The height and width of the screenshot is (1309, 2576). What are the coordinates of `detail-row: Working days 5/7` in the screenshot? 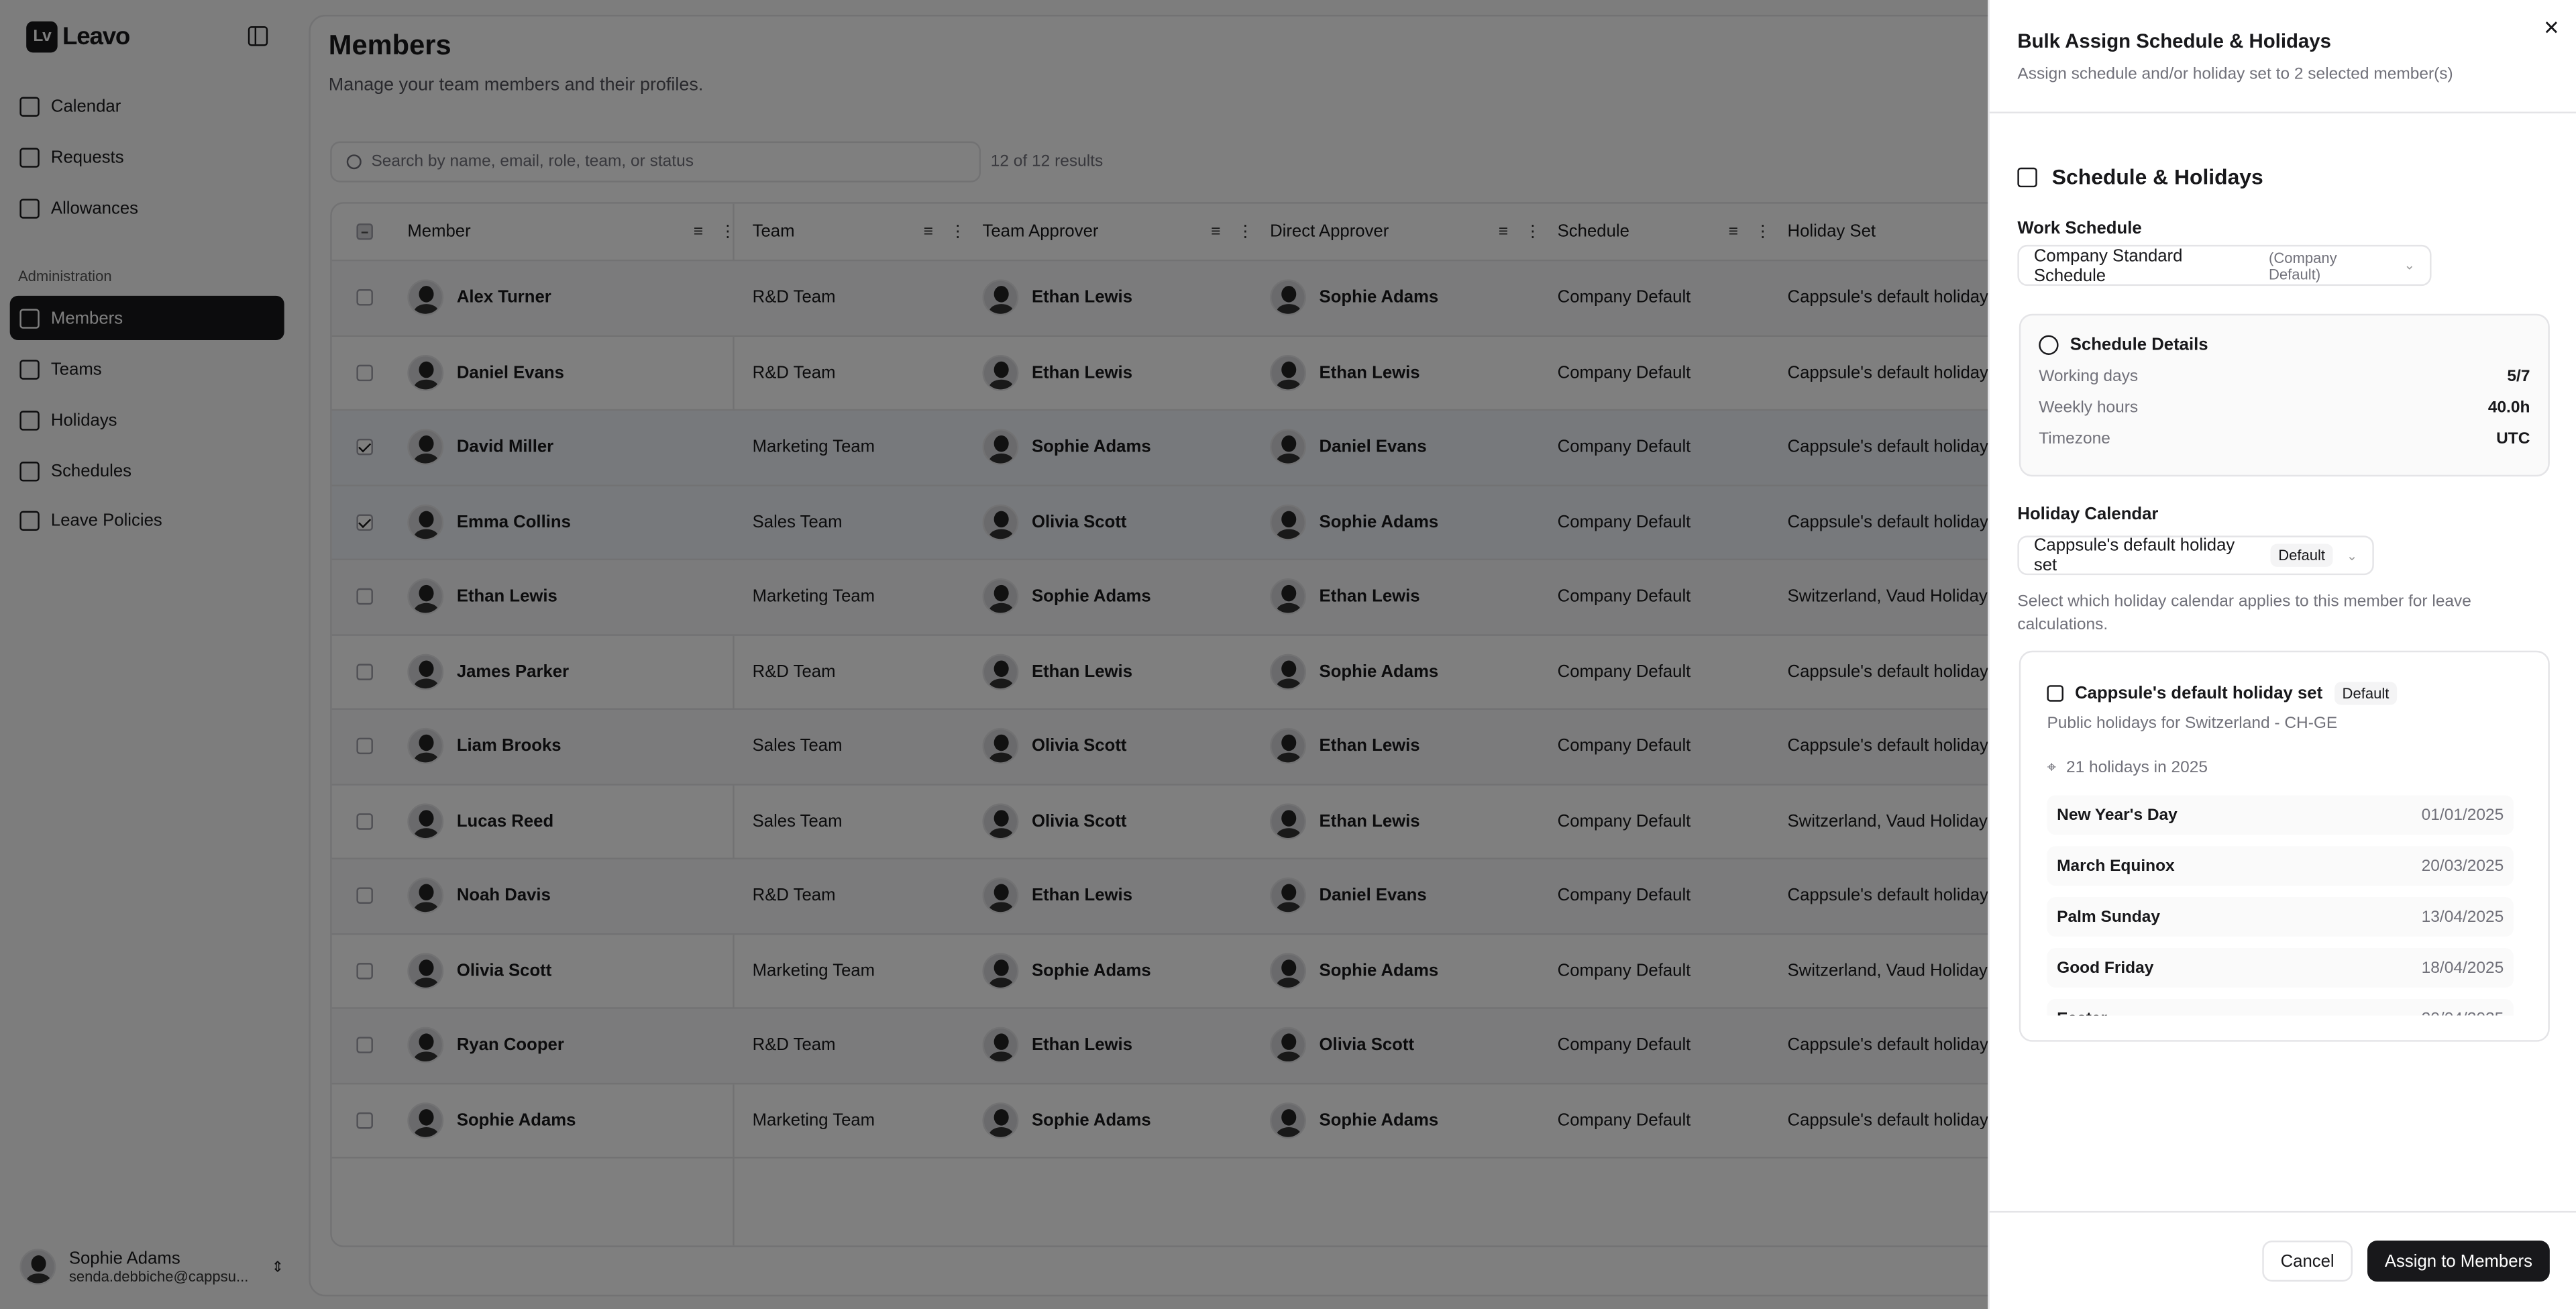 It's located at (2284, 377).